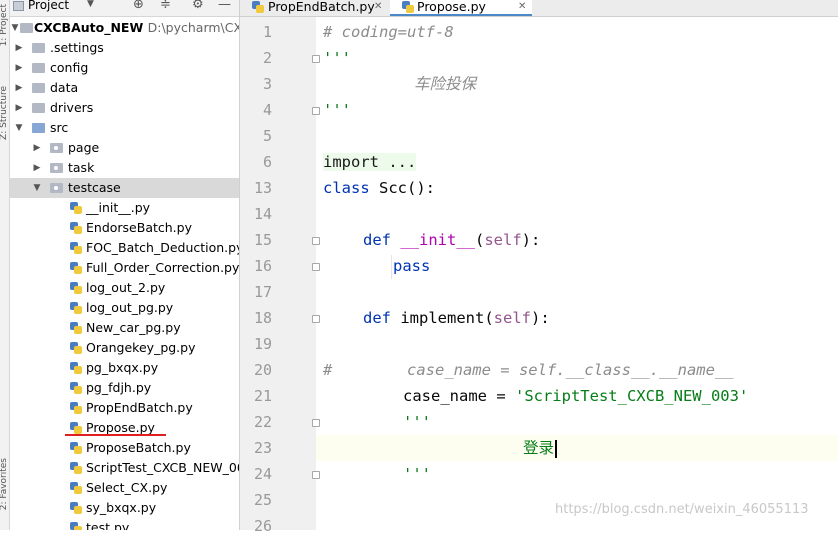 Image resolution: width=838 pixels, height=539 pixels. Describe the element at coordinates (124, 288) in the screenshot. I see `tree-file: log_out_2.py` at that location.